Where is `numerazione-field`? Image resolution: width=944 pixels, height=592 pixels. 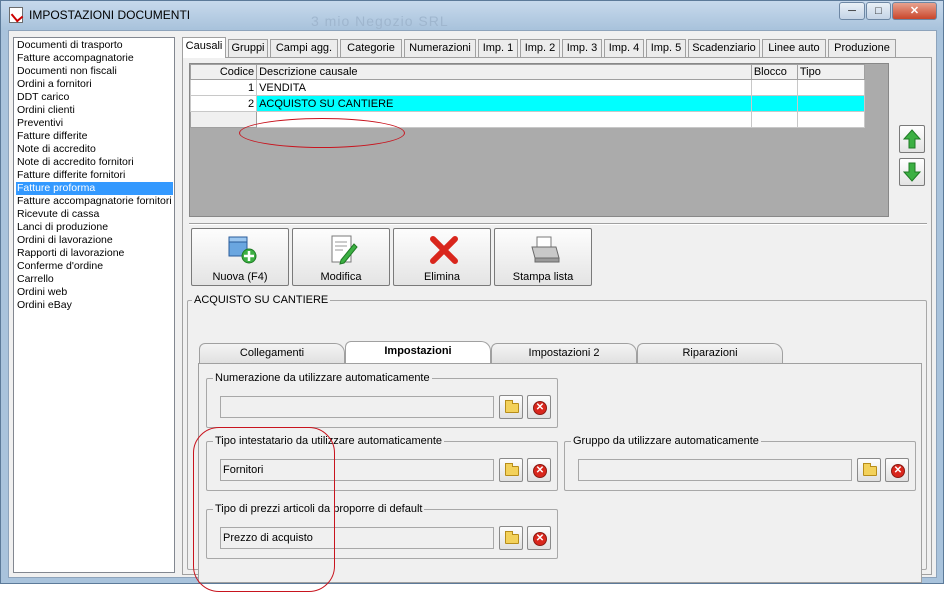
numerazione-field is located at coordinates (357, 407).